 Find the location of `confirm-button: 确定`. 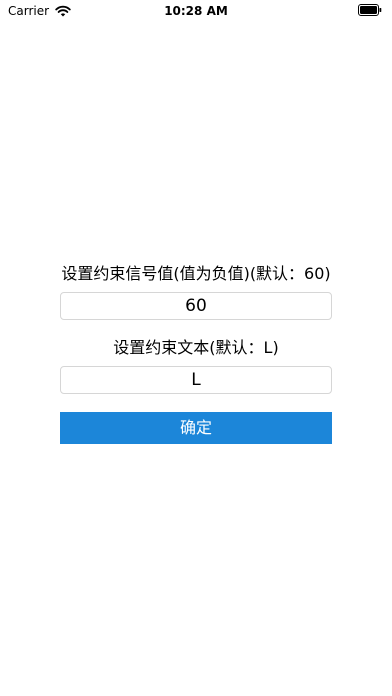

confirm-button: 确定 is located at coordinates (196, 428).